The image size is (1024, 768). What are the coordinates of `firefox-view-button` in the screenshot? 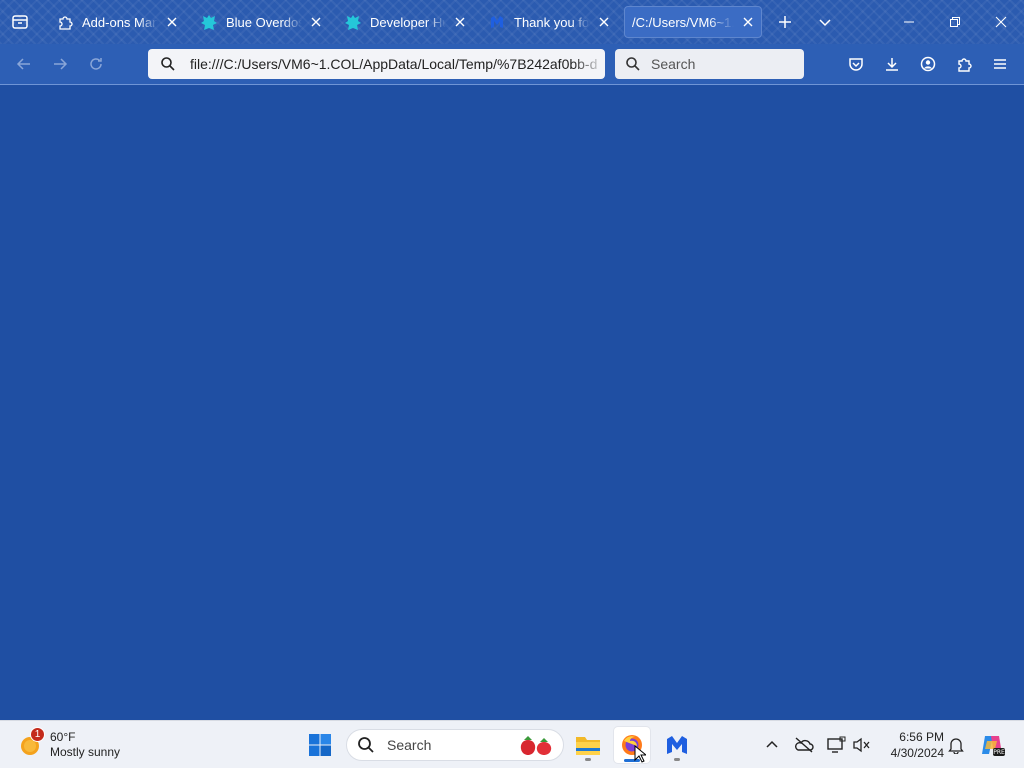 It's located at (20, 22).